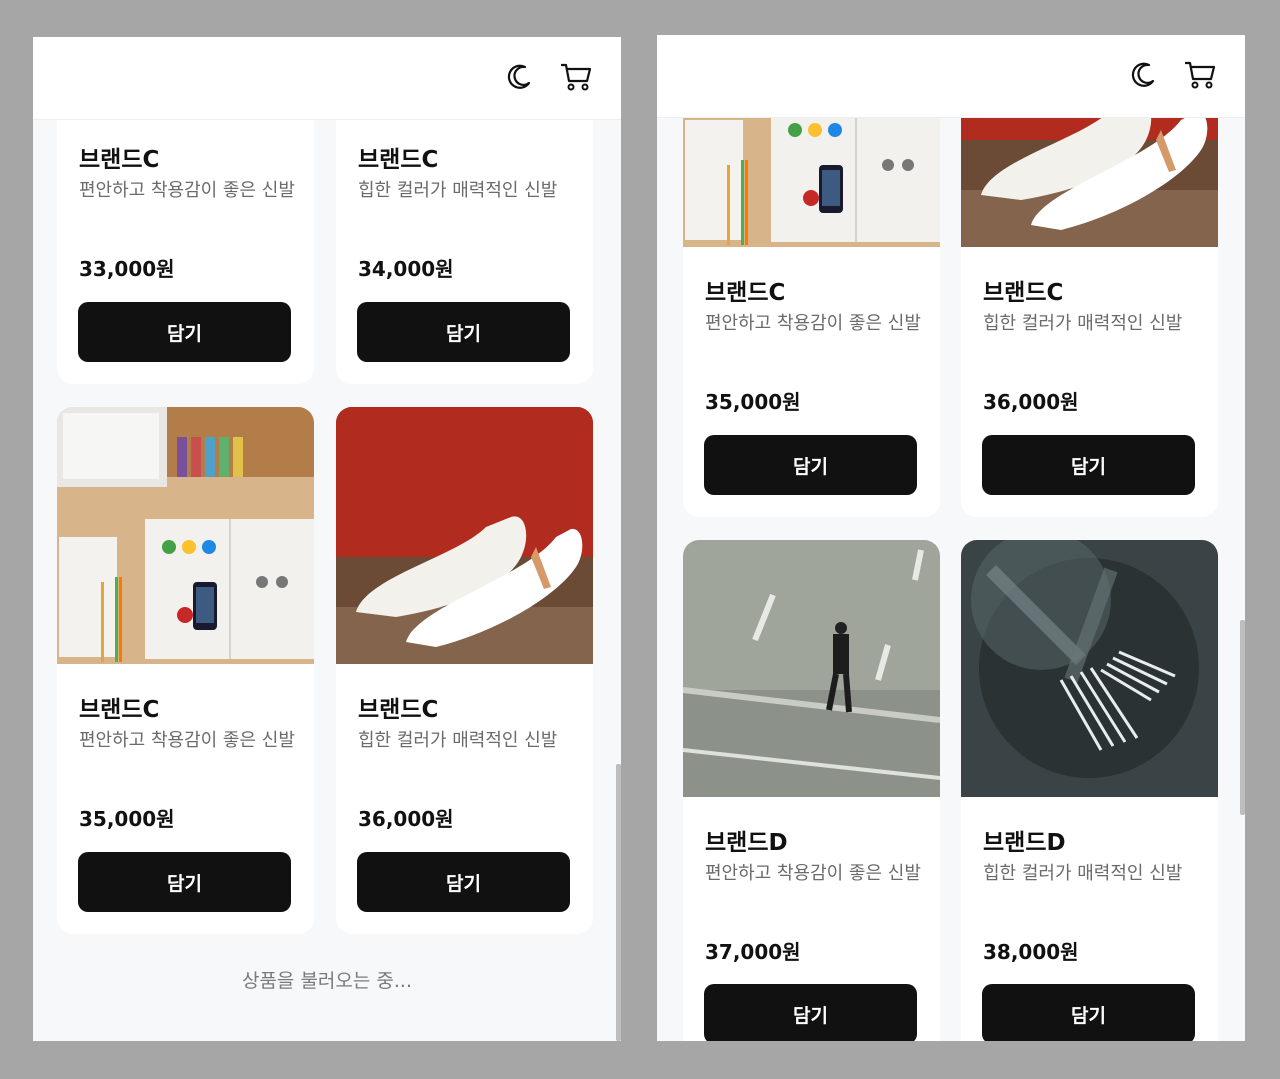  I want to click on product-price: 38,000원, so click(1031, 952).